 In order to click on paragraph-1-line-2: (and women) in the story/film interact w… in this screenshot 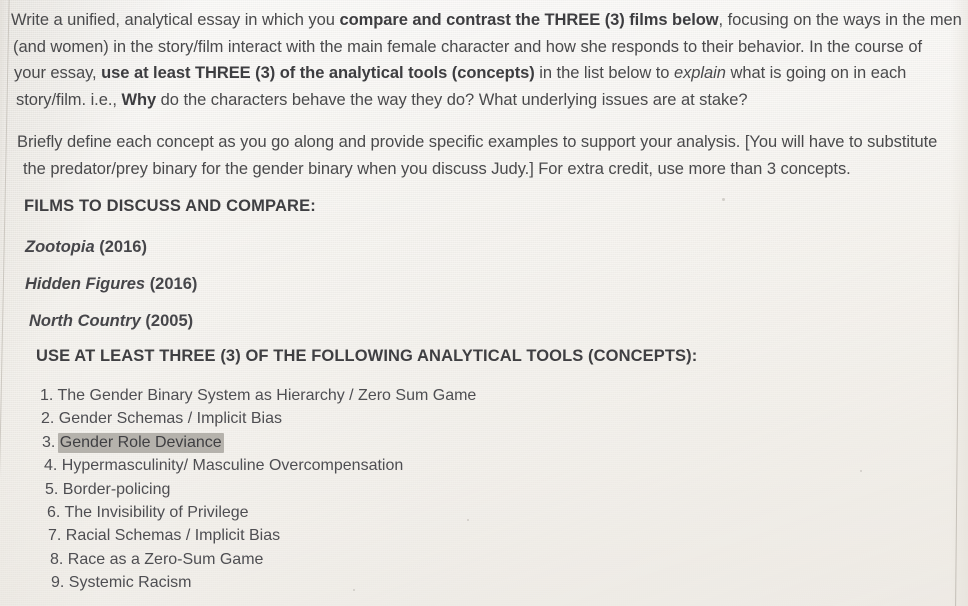, I will do `click(468, 46)`.